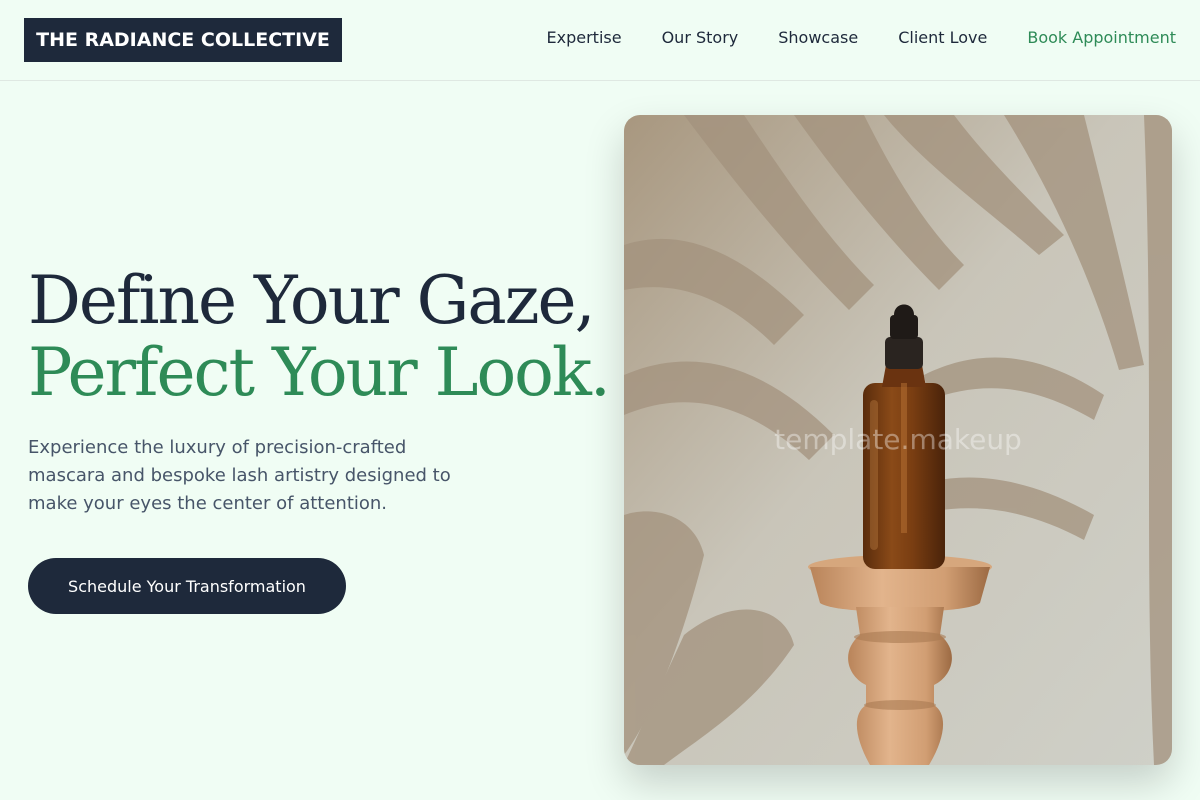 This screenshot has height=800, width=1200. I want to click on hero-headline: Define Your Gaze, Perfect Your Look., so click(319, 336).